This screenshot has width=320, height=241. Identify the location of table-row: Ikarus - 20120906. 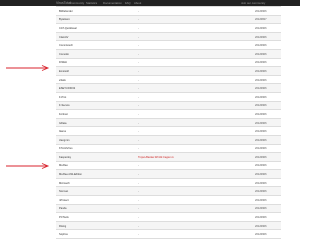
(168, 131).